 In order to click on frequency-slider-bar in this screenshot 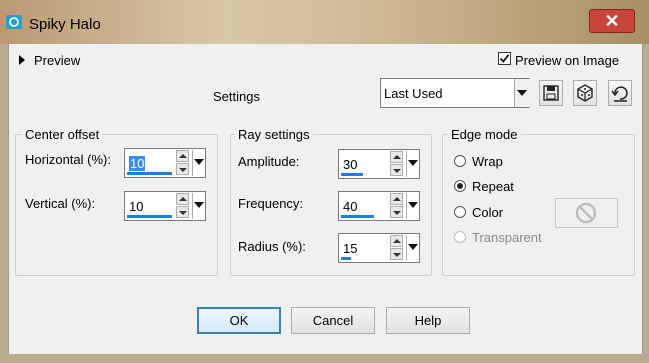, I will do `click(357, 216)`.